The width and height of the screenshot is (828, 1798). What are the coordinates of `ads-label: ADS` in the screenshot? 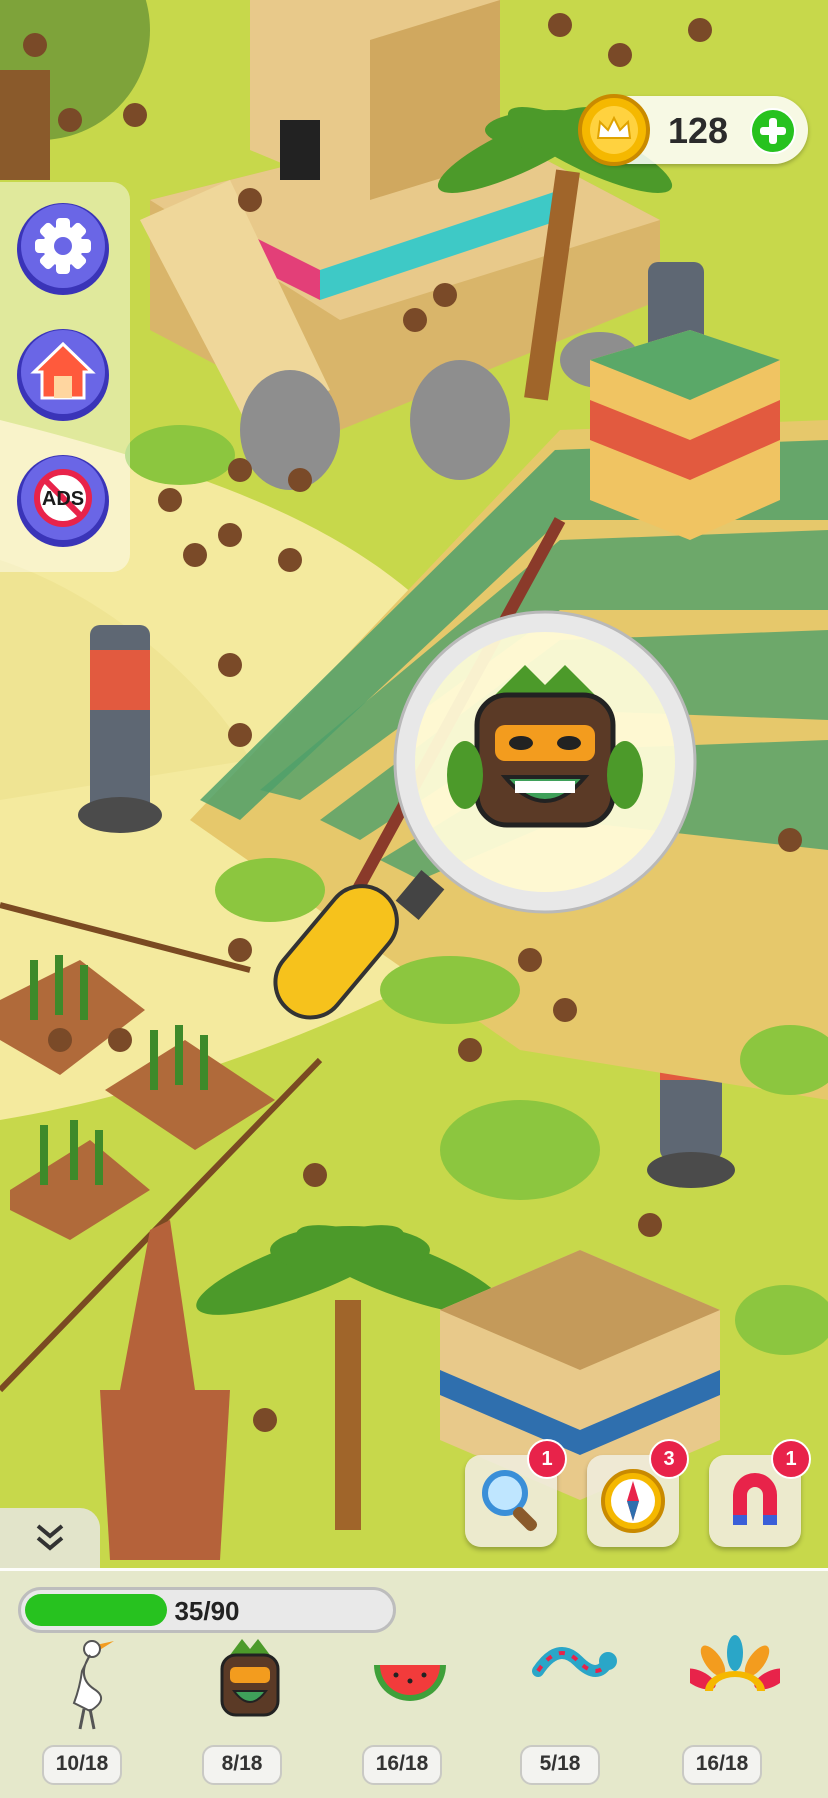 It's located at (63, 499).